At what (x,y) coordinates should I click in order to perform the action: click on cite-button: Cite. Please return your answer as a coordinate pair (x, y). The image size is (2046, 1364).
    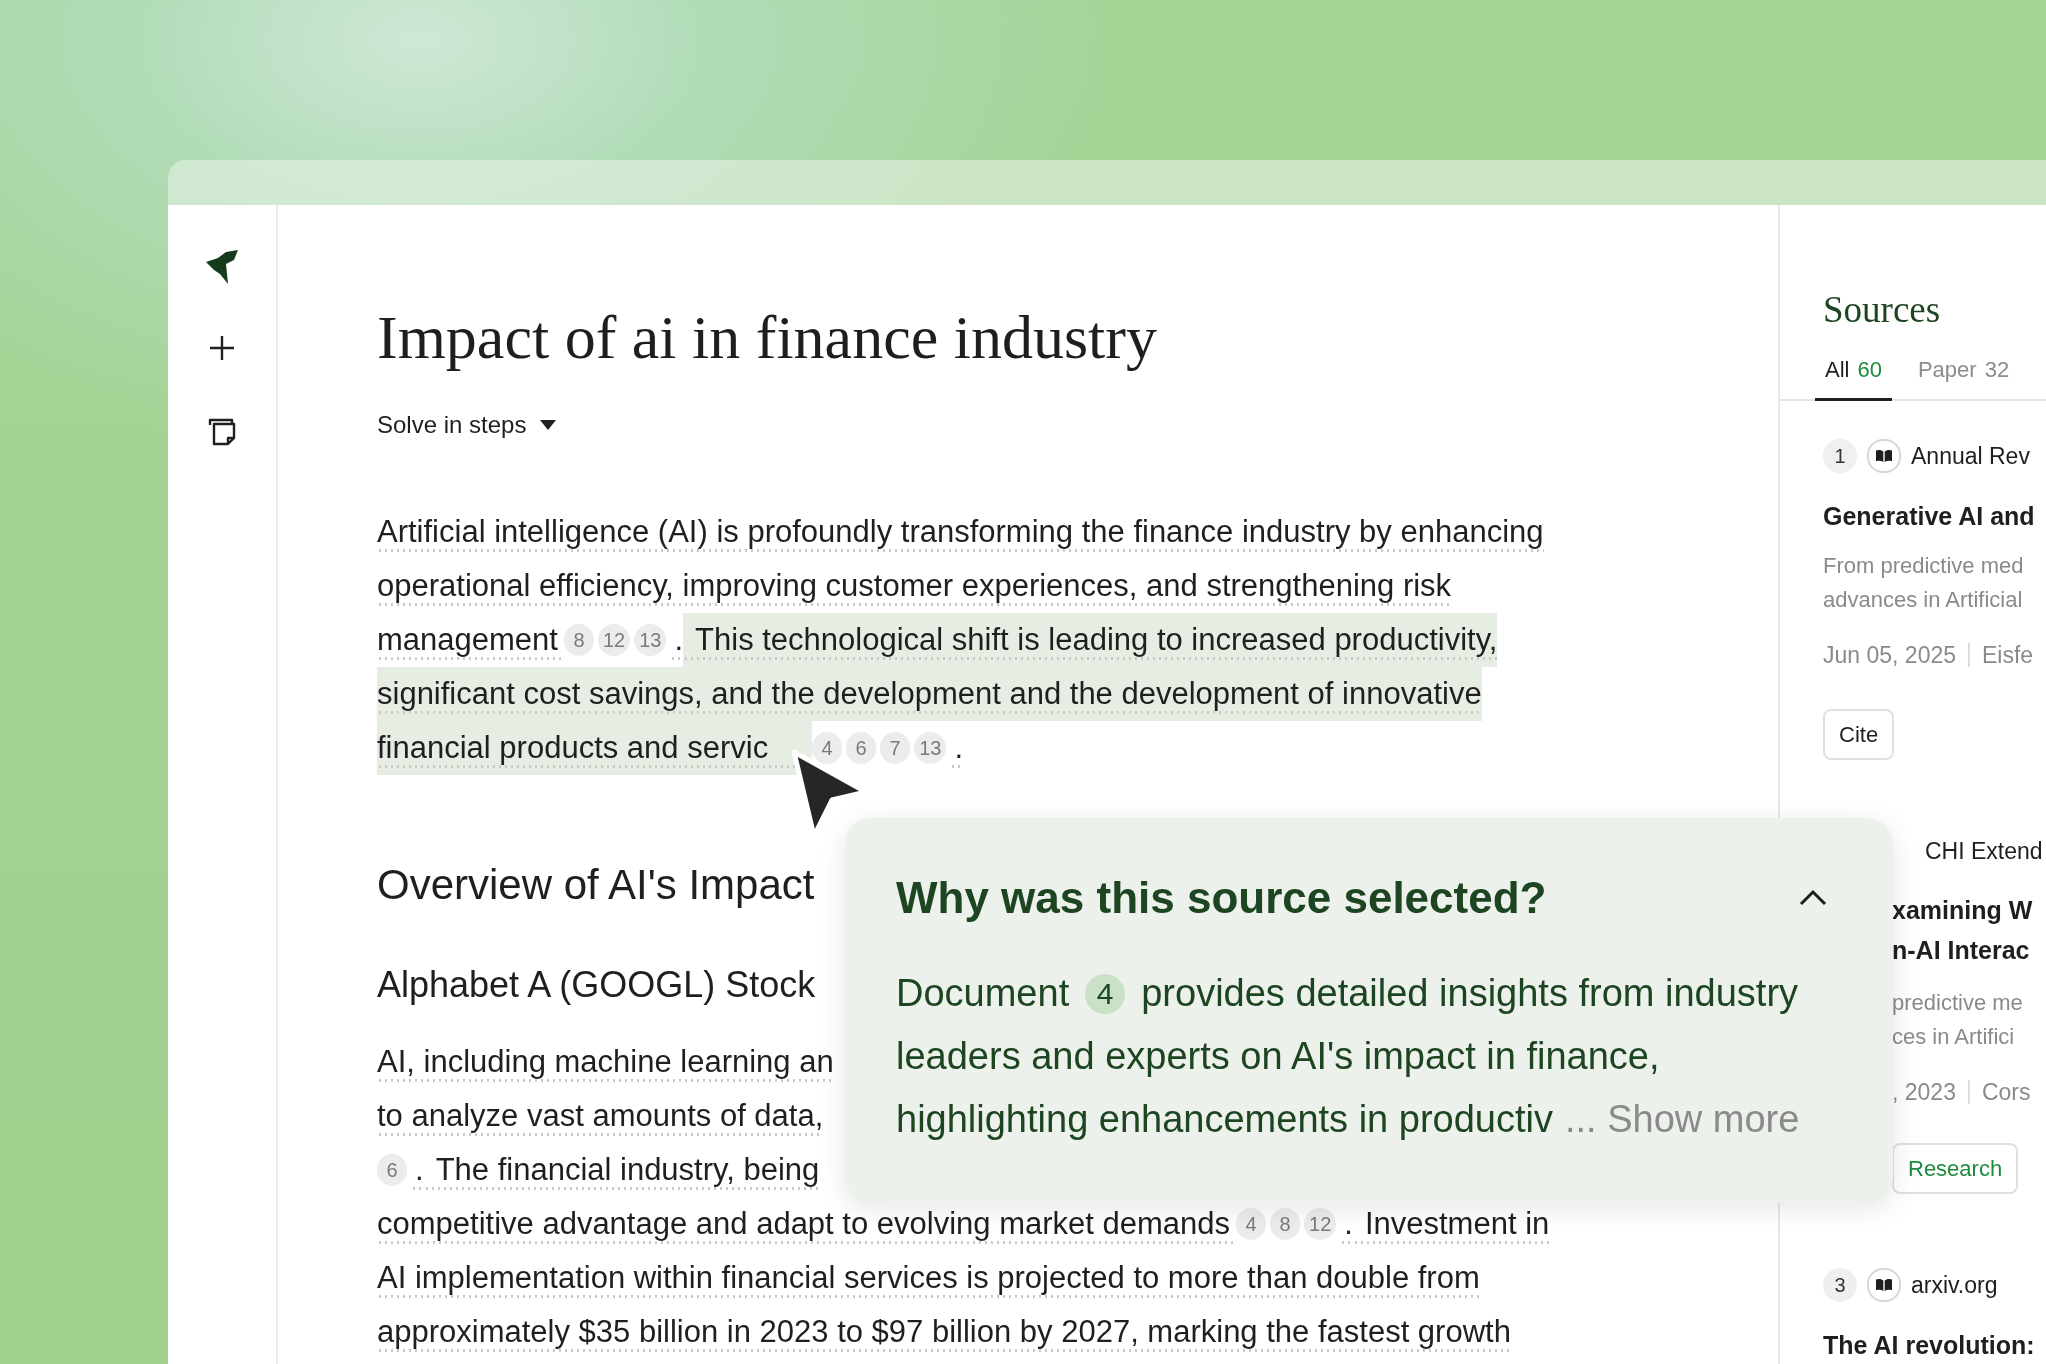
    Looking at the image, I should click on (1859, 734).